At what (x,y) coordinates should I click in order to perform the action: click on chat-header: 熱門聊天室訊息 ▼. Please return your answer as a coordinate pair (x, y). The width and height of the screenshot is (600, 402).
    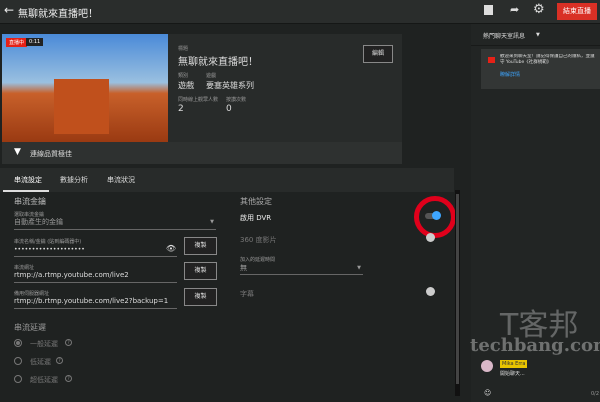
    Looking at the image, I should click on (535, 35).